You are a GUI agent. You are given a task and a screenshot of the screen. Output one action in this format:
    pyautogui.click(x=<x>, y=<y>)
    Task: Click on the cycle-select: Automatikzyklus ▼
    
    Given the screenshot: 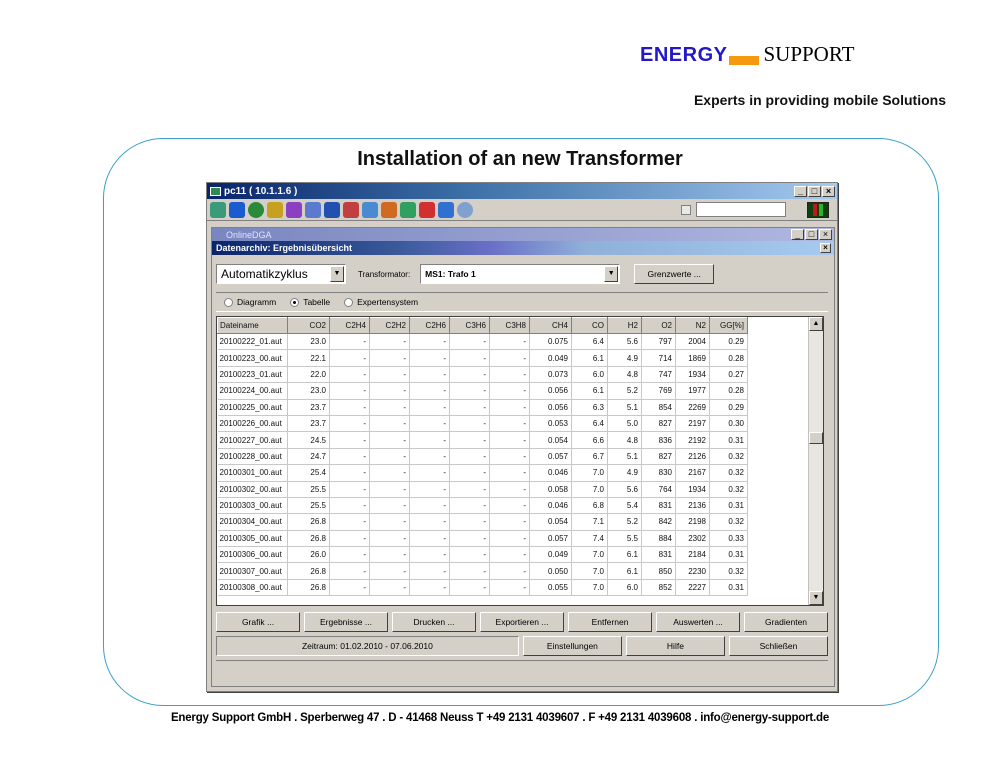 What is the action you would take?
    pyautogui.click(x=281, y=274)
    